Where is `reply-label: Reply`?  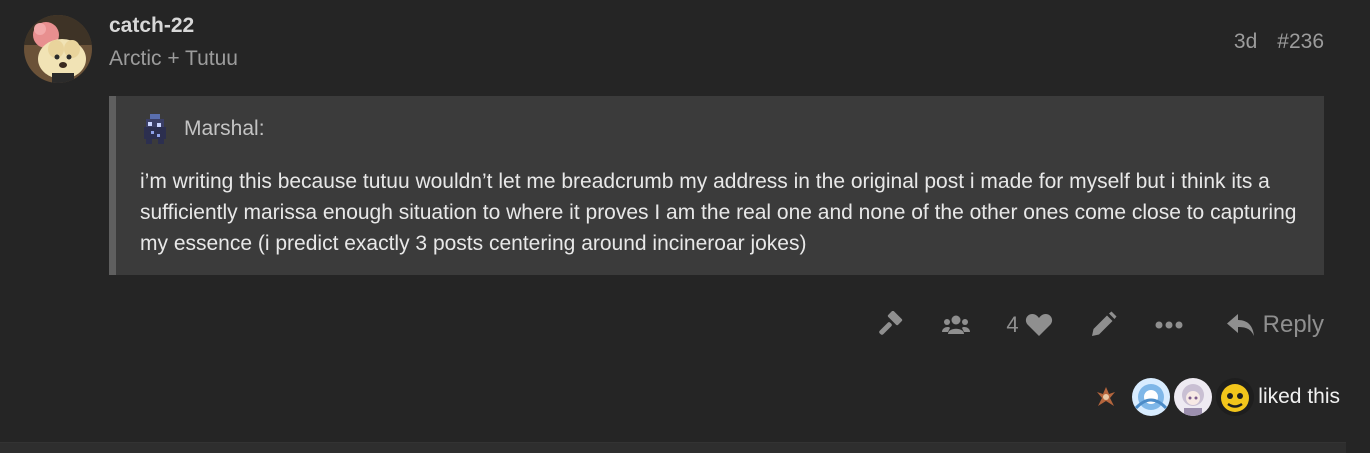
reply-label: Reply is located at coordinates (1293, 324).